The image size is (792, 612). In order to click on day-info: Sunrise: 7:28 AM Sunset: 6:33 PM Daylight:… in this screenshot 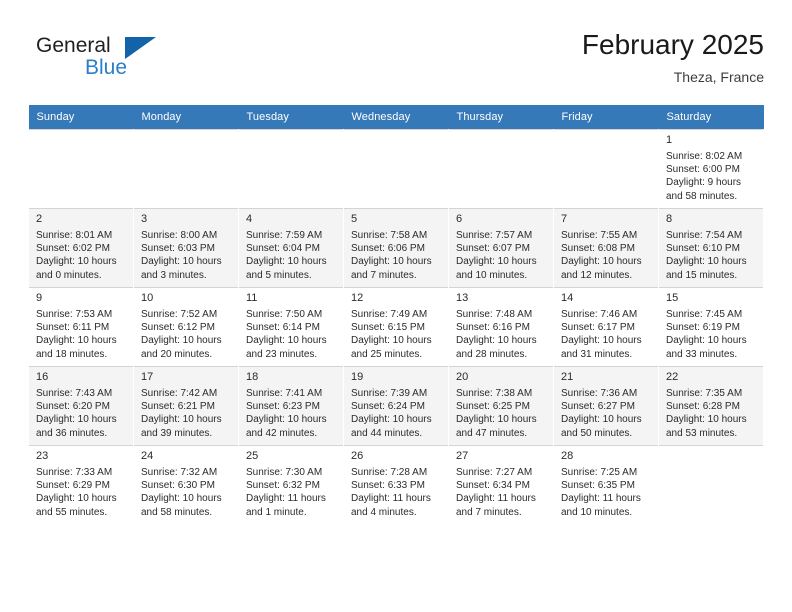, I will do `click(396, 492)`.